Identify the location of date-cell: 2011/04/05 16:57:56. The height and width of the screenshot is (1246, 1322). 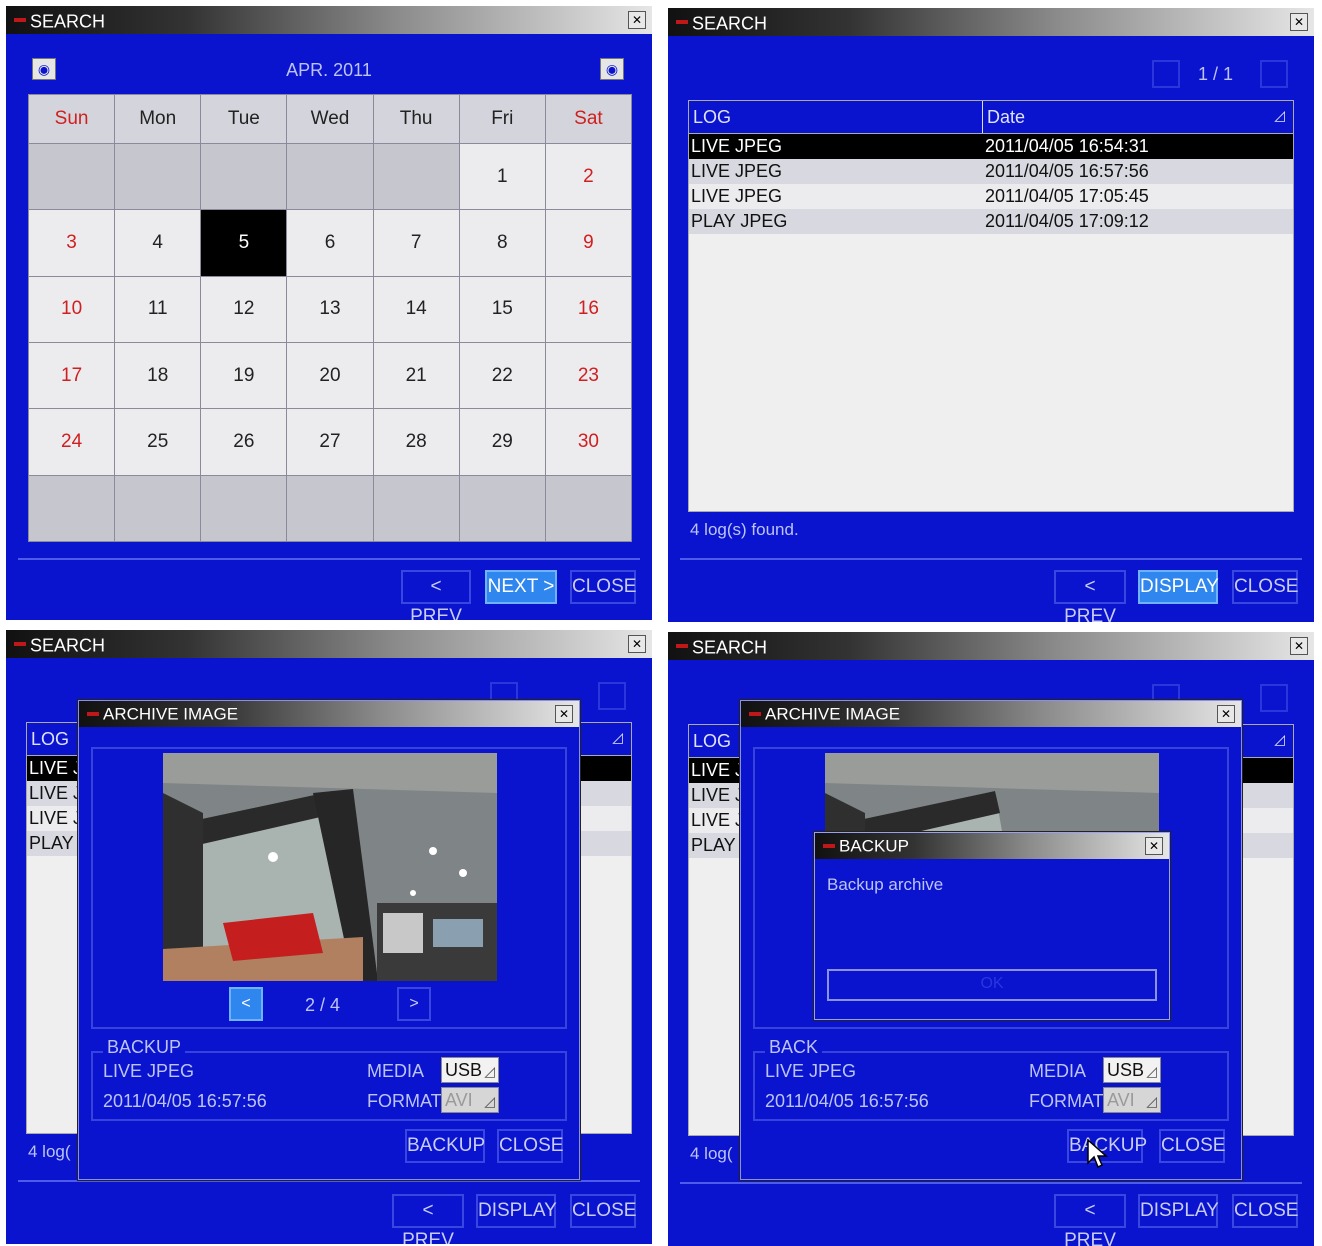
(1067, 171).